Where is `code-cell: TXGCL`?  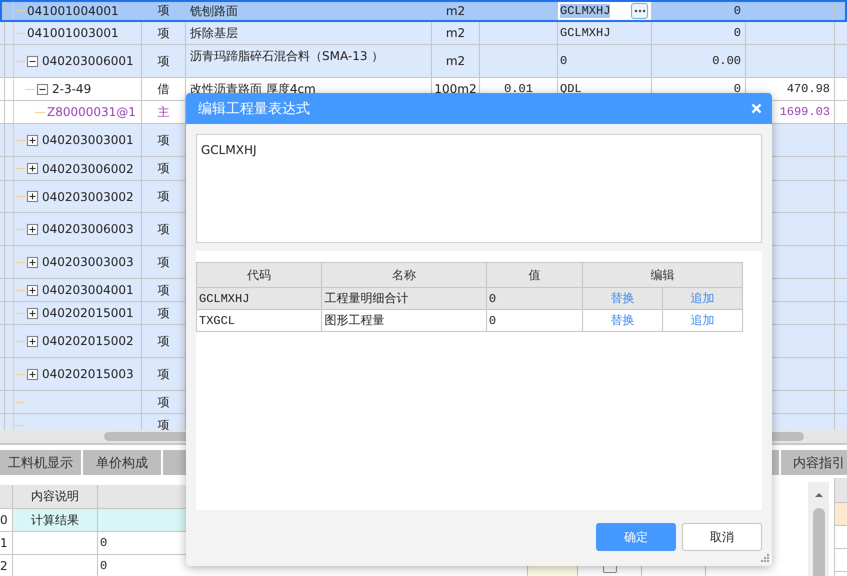
code-cell: TXGCL is located at coordinates (217, 321).